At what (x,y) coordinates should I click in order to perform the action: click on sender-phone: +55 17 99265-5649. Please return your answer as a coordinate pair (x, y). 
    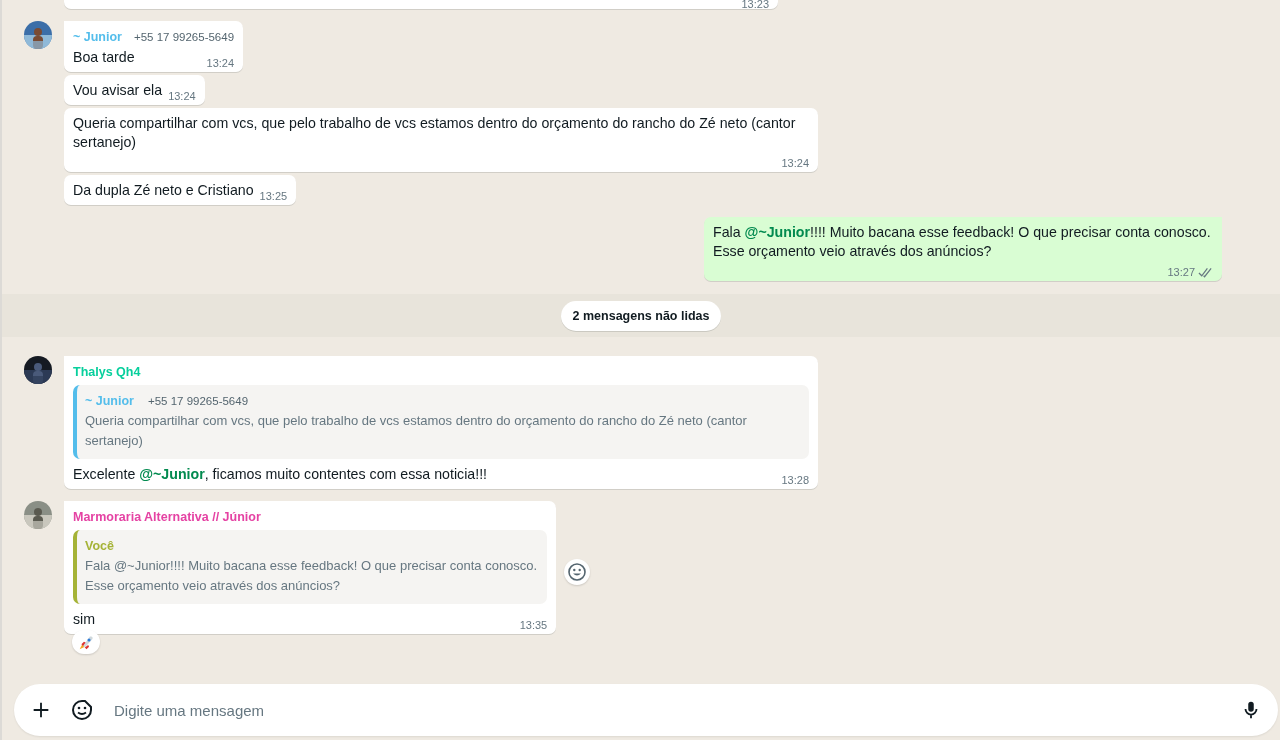
    Looking at the image, I should click on (184, 37).